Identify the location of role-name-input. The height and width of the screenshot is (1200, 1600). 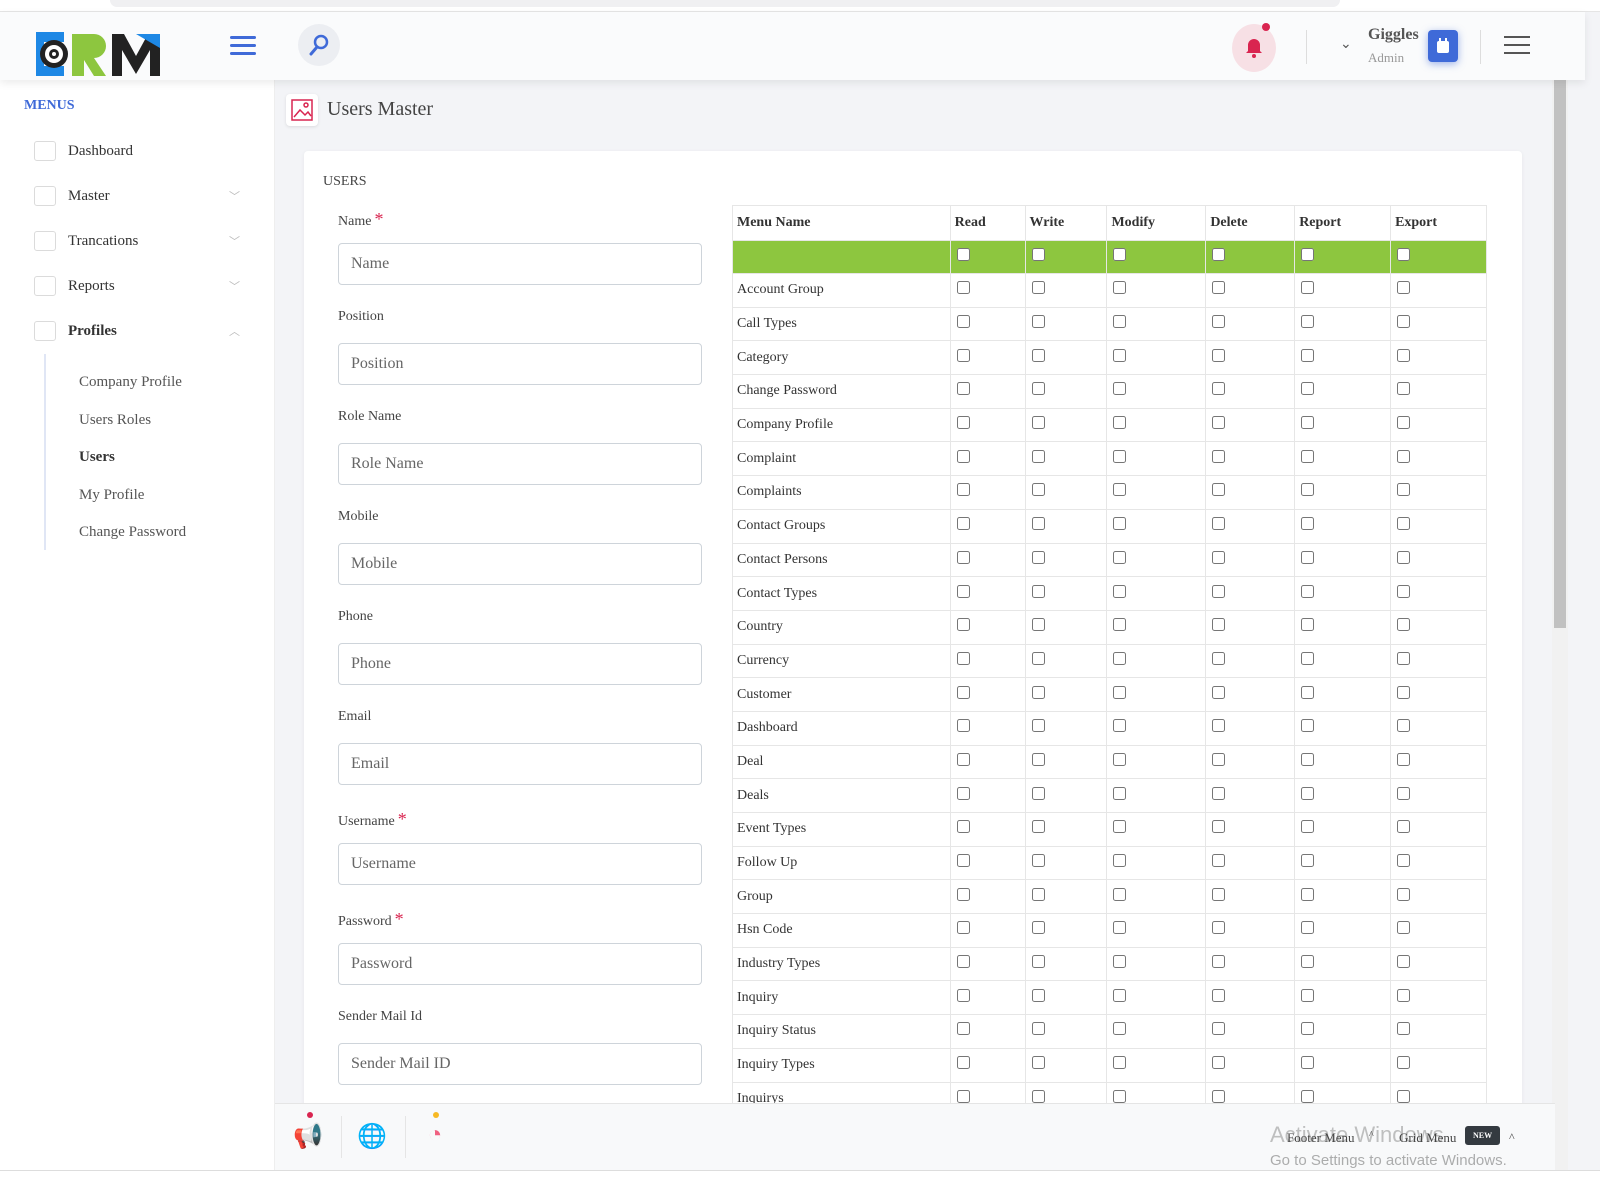
(520, 464).